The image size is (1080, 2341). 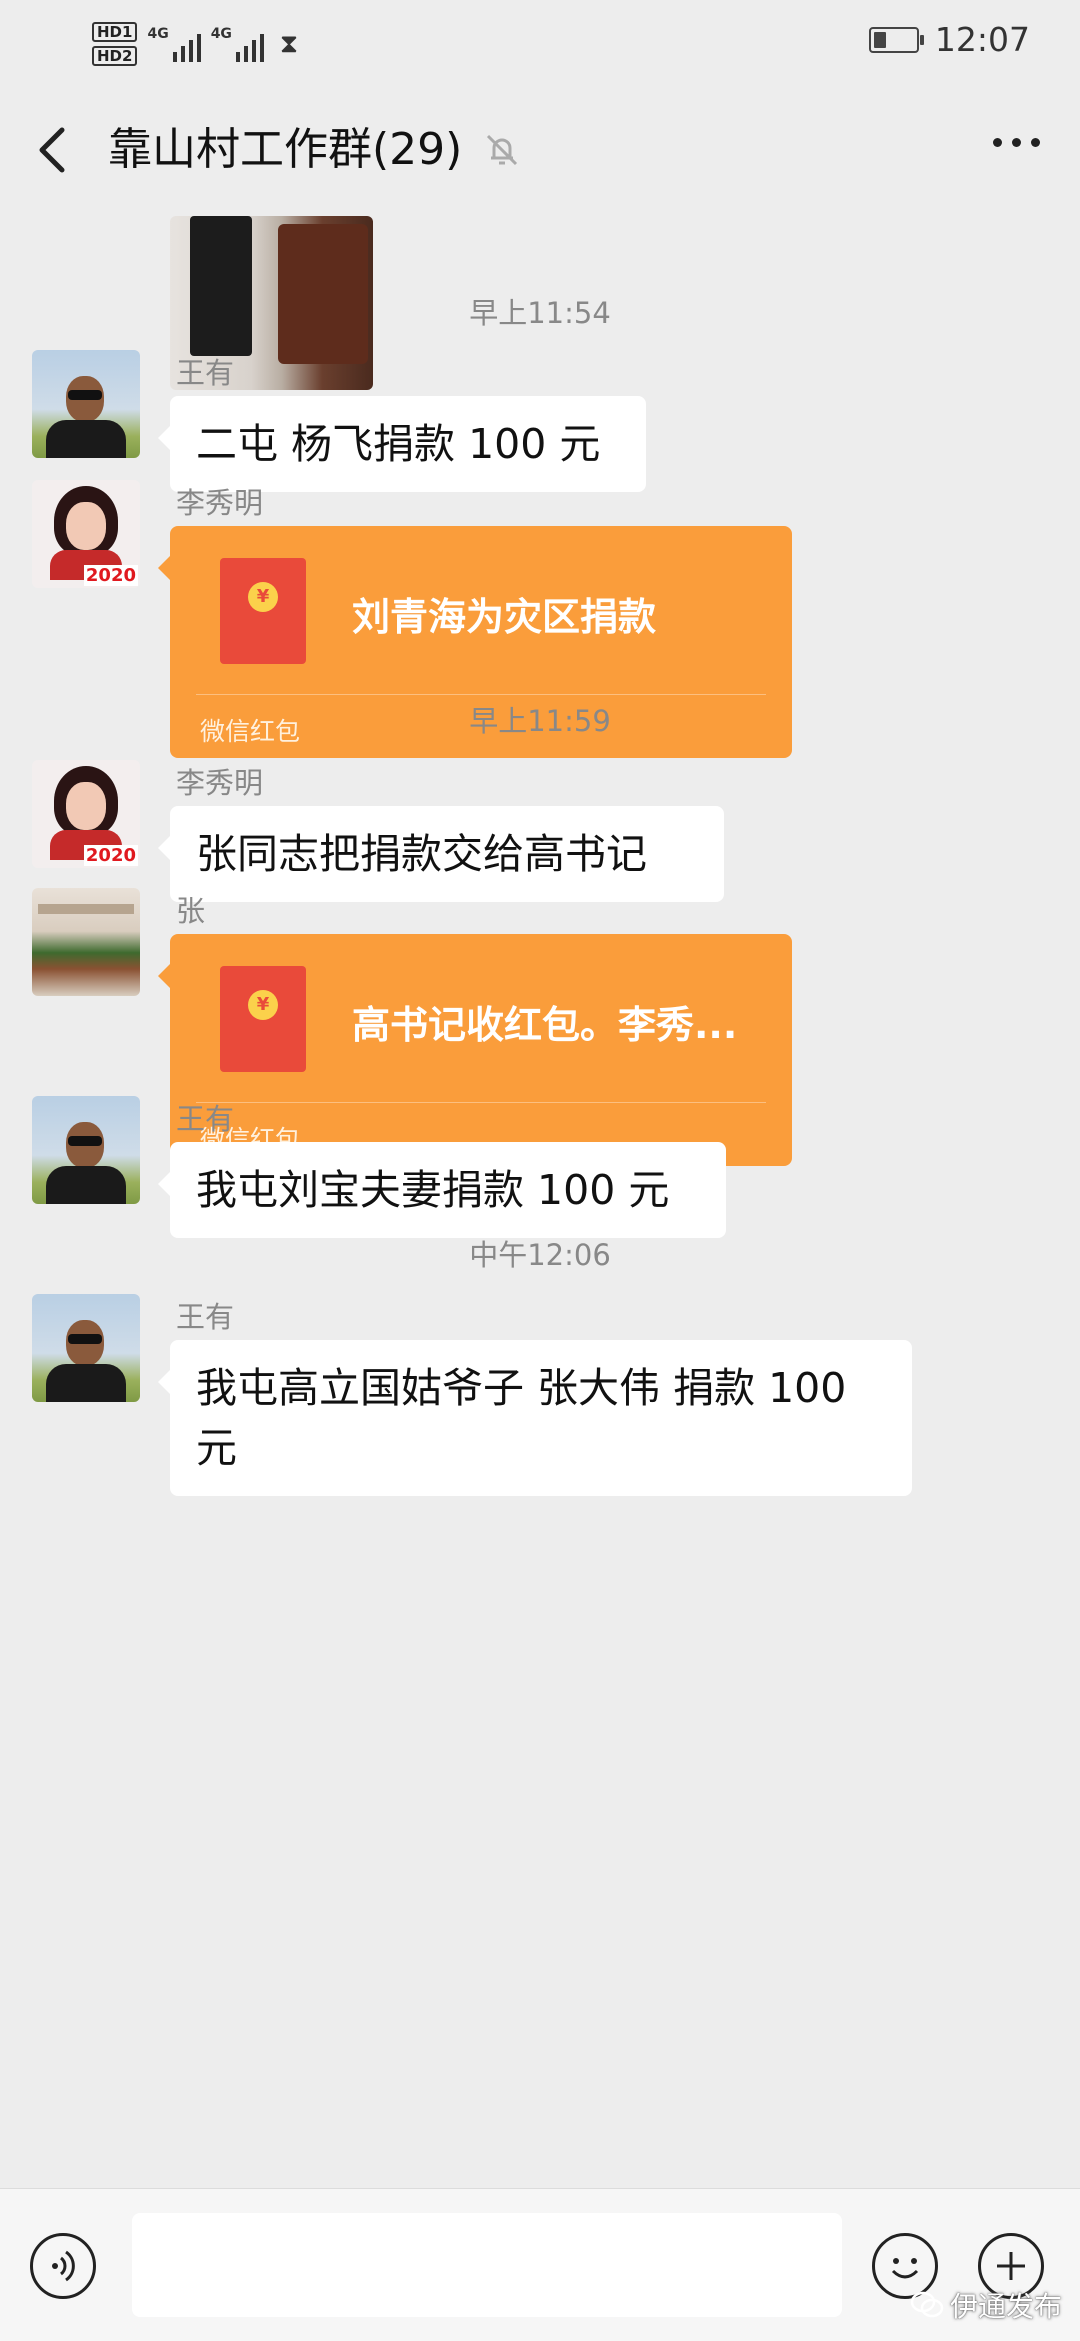 What do you see at coordinates (191, 911) in the screenshot?
I see `sender-name: 张` at bounding box center [191, 911].